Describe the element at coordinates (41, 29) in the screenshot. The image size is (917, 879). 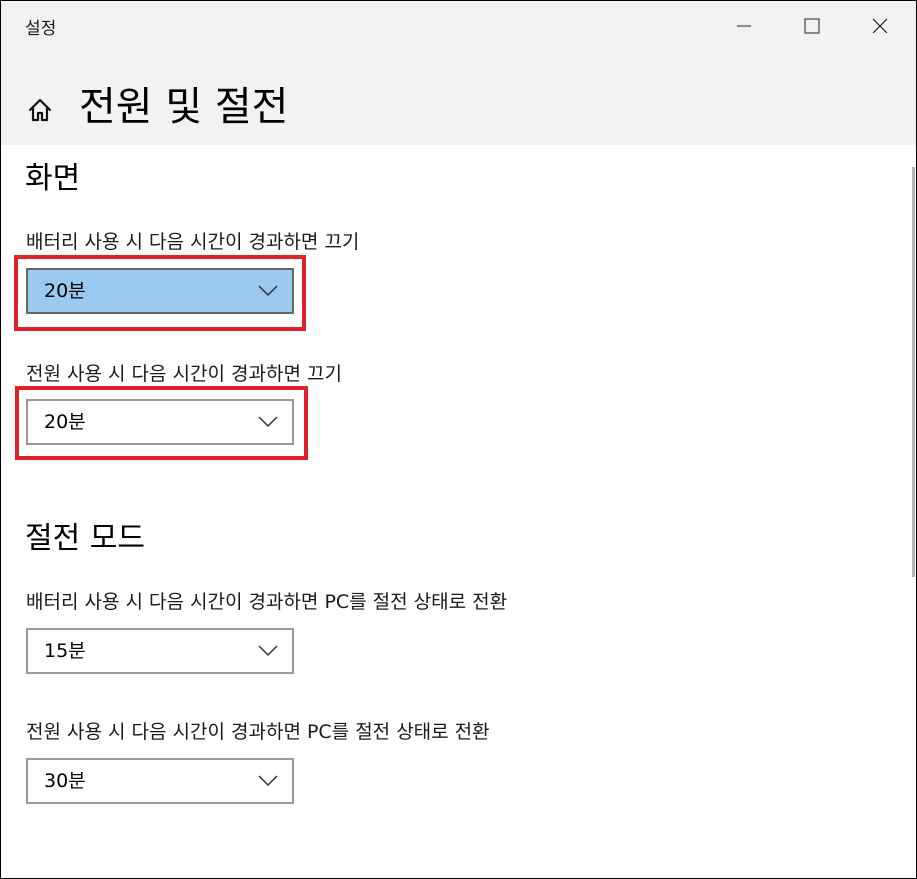
I see `app-title: 설정` at that location.